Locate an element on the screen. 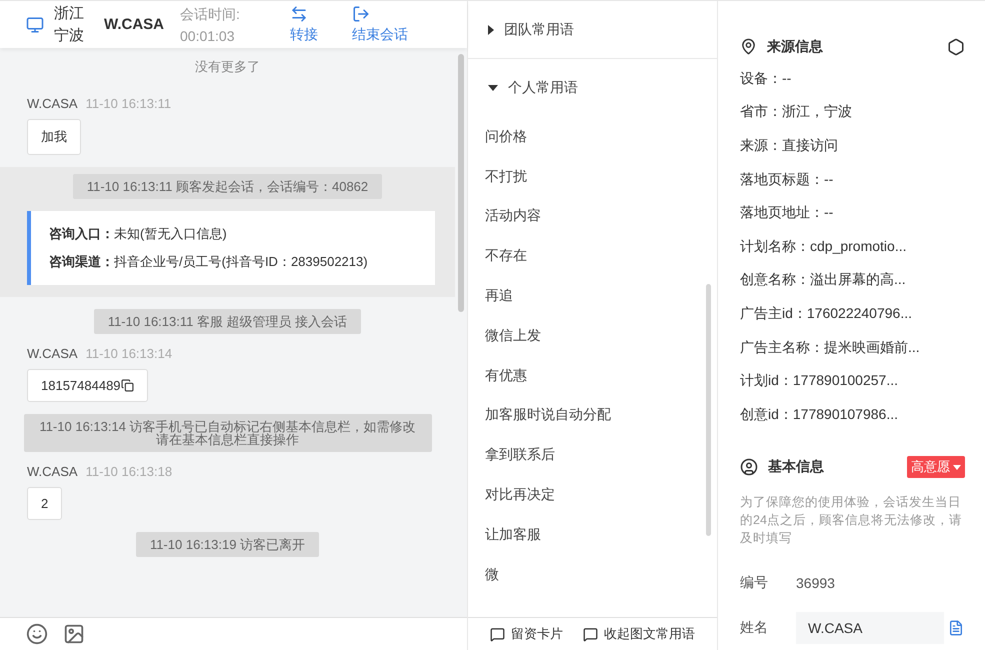 This screenshot has width=985, height=650. source-info-row-text: 设备：-- is located at coordinates (766, 78).